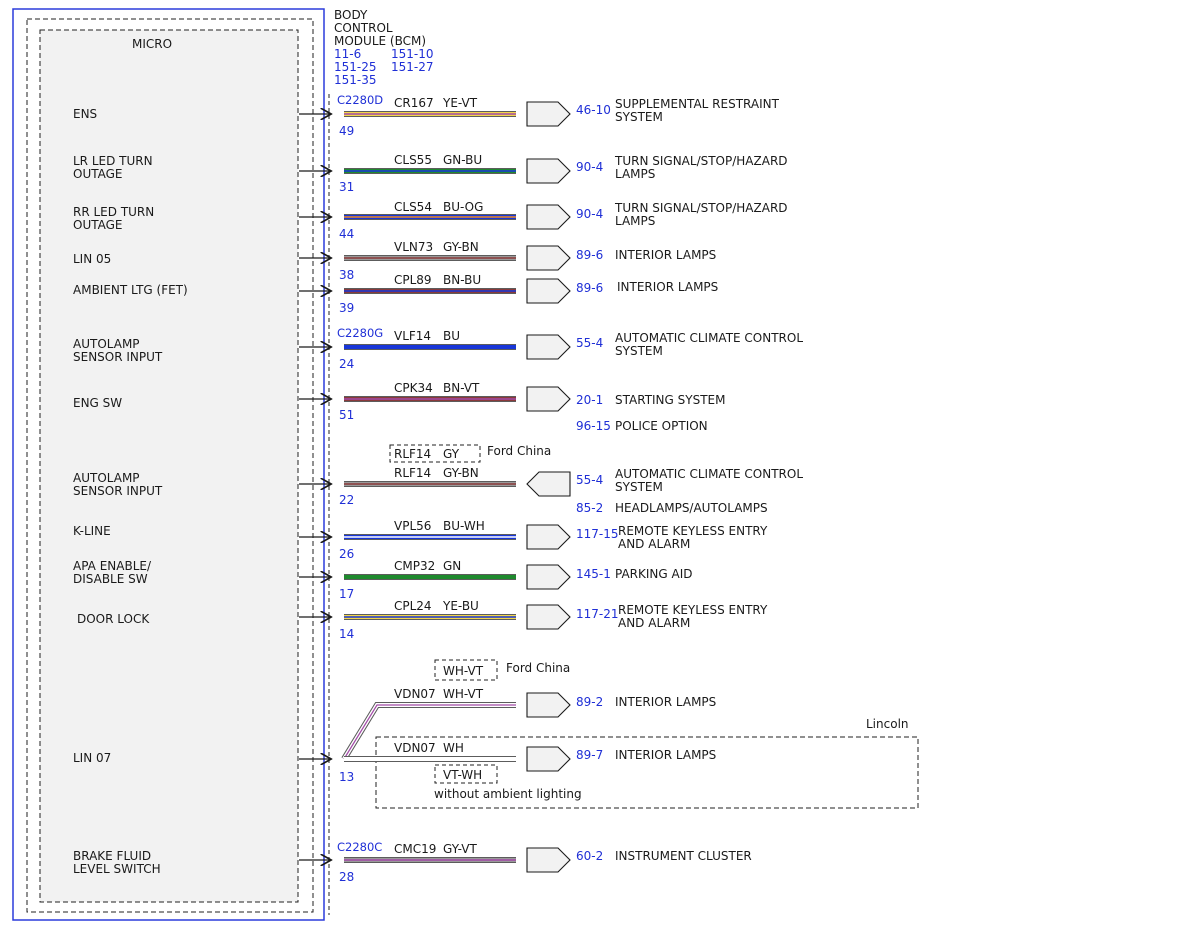 This screenshot has width=1200, height=927. Describe the element at coordinates (106, 478) in the screenshot. I see `input-label: AUTOLAMP` at that location.